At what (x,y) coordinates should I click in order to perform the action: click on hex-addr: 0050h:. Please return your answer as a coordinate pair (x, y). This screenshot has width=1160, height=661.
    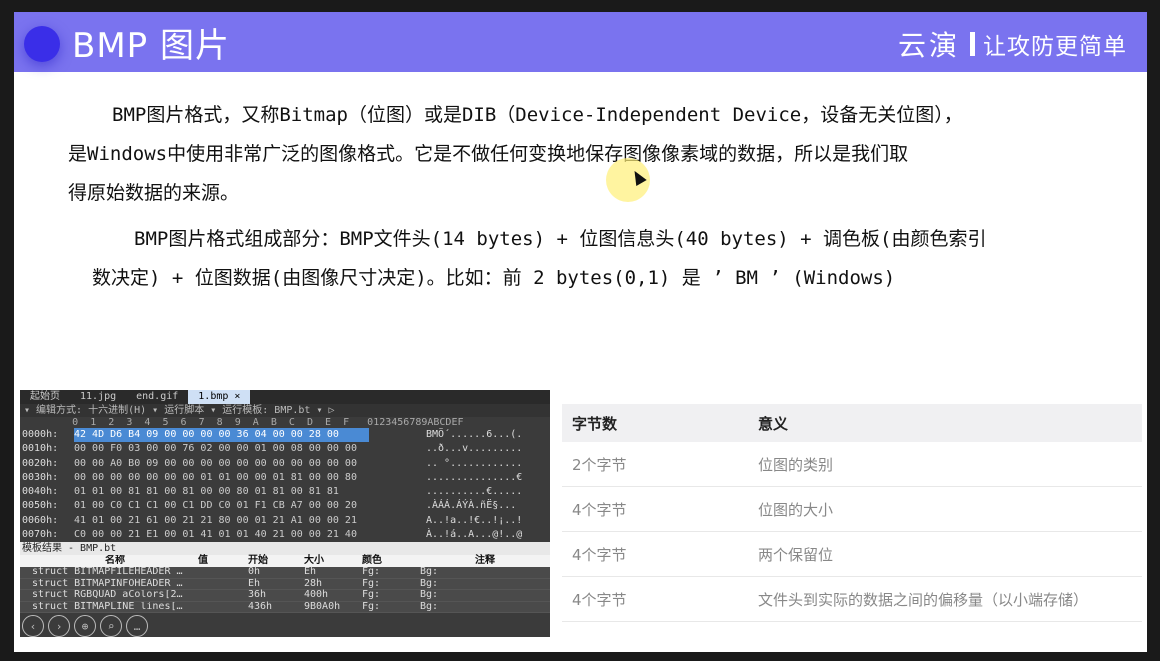
    Looking at the image, I should click on (40, 506).